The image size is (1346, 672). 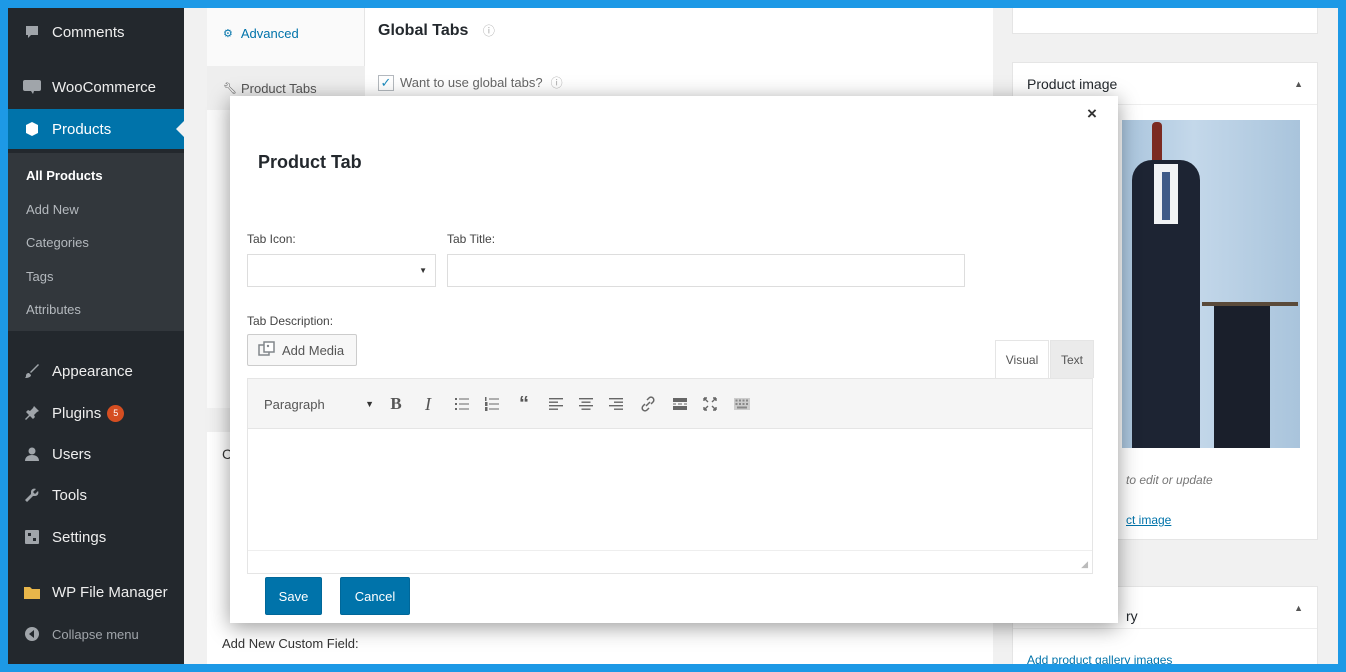 What do you see at coordinates (32, 537) in the screenshot?
I see `settings-icon` at bounding box center [32, 537].